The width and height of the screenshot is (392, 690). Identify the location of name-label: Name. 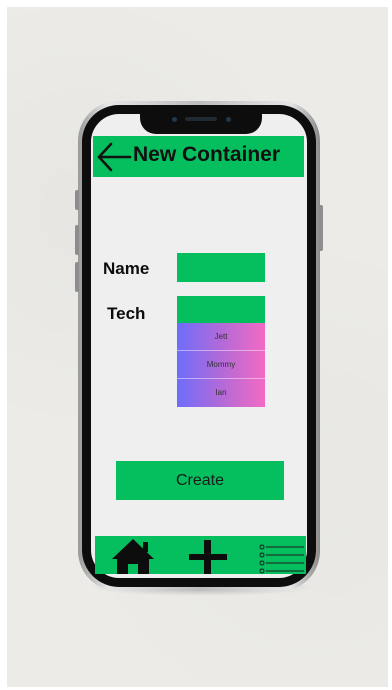
(126, 268).